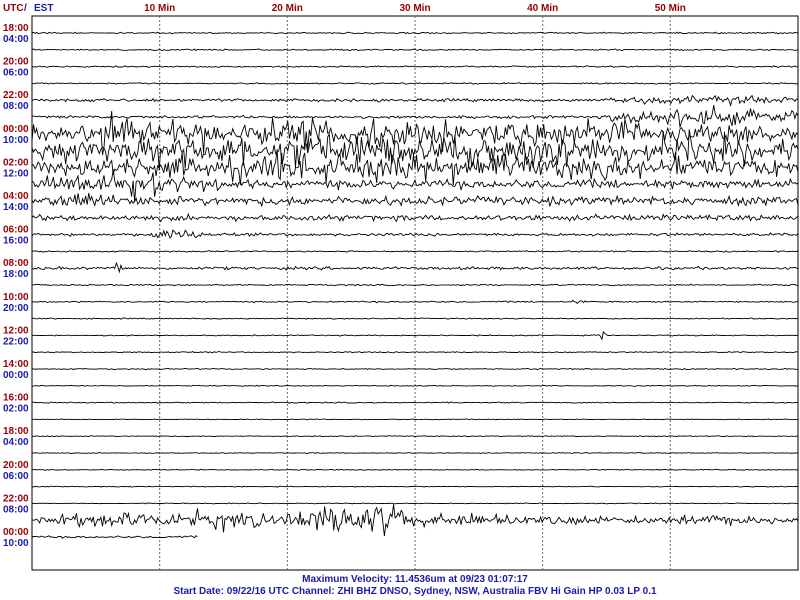 The width and height of the screenshot is (800, 600). I want to click on hour-label-local: 14:00, so click(16, 207).